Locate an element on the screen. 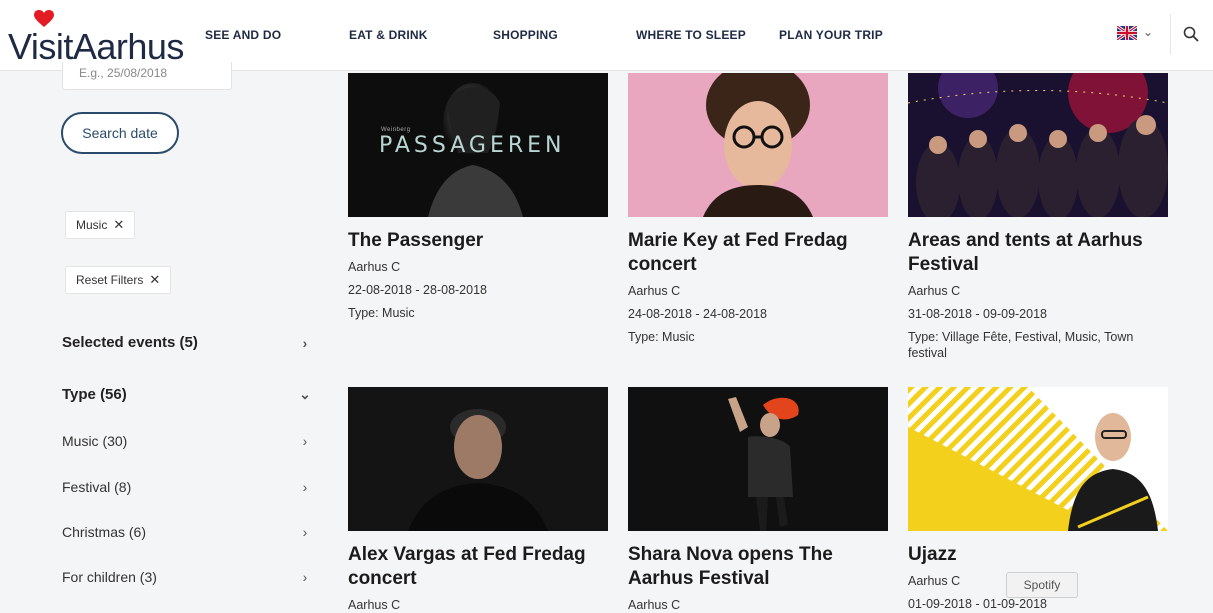 The width and height of the screenshot is (1213, 613). filter-selected-events: Selected events (5) › is located at coordinates (187, 342).